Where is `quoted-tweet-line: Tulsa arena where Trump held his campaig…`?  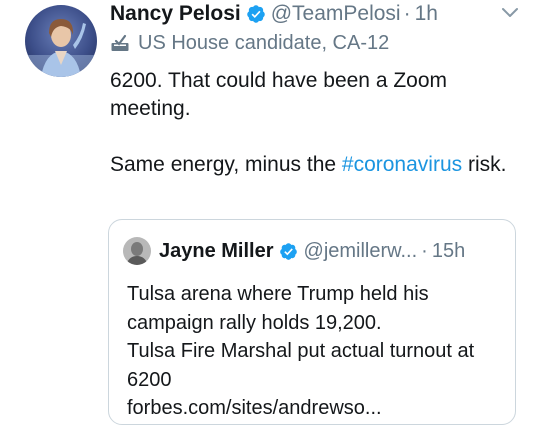 quoted-tweet-line: Tulsa arena where Trump held his campaig… is located at coordinates (278, 308).